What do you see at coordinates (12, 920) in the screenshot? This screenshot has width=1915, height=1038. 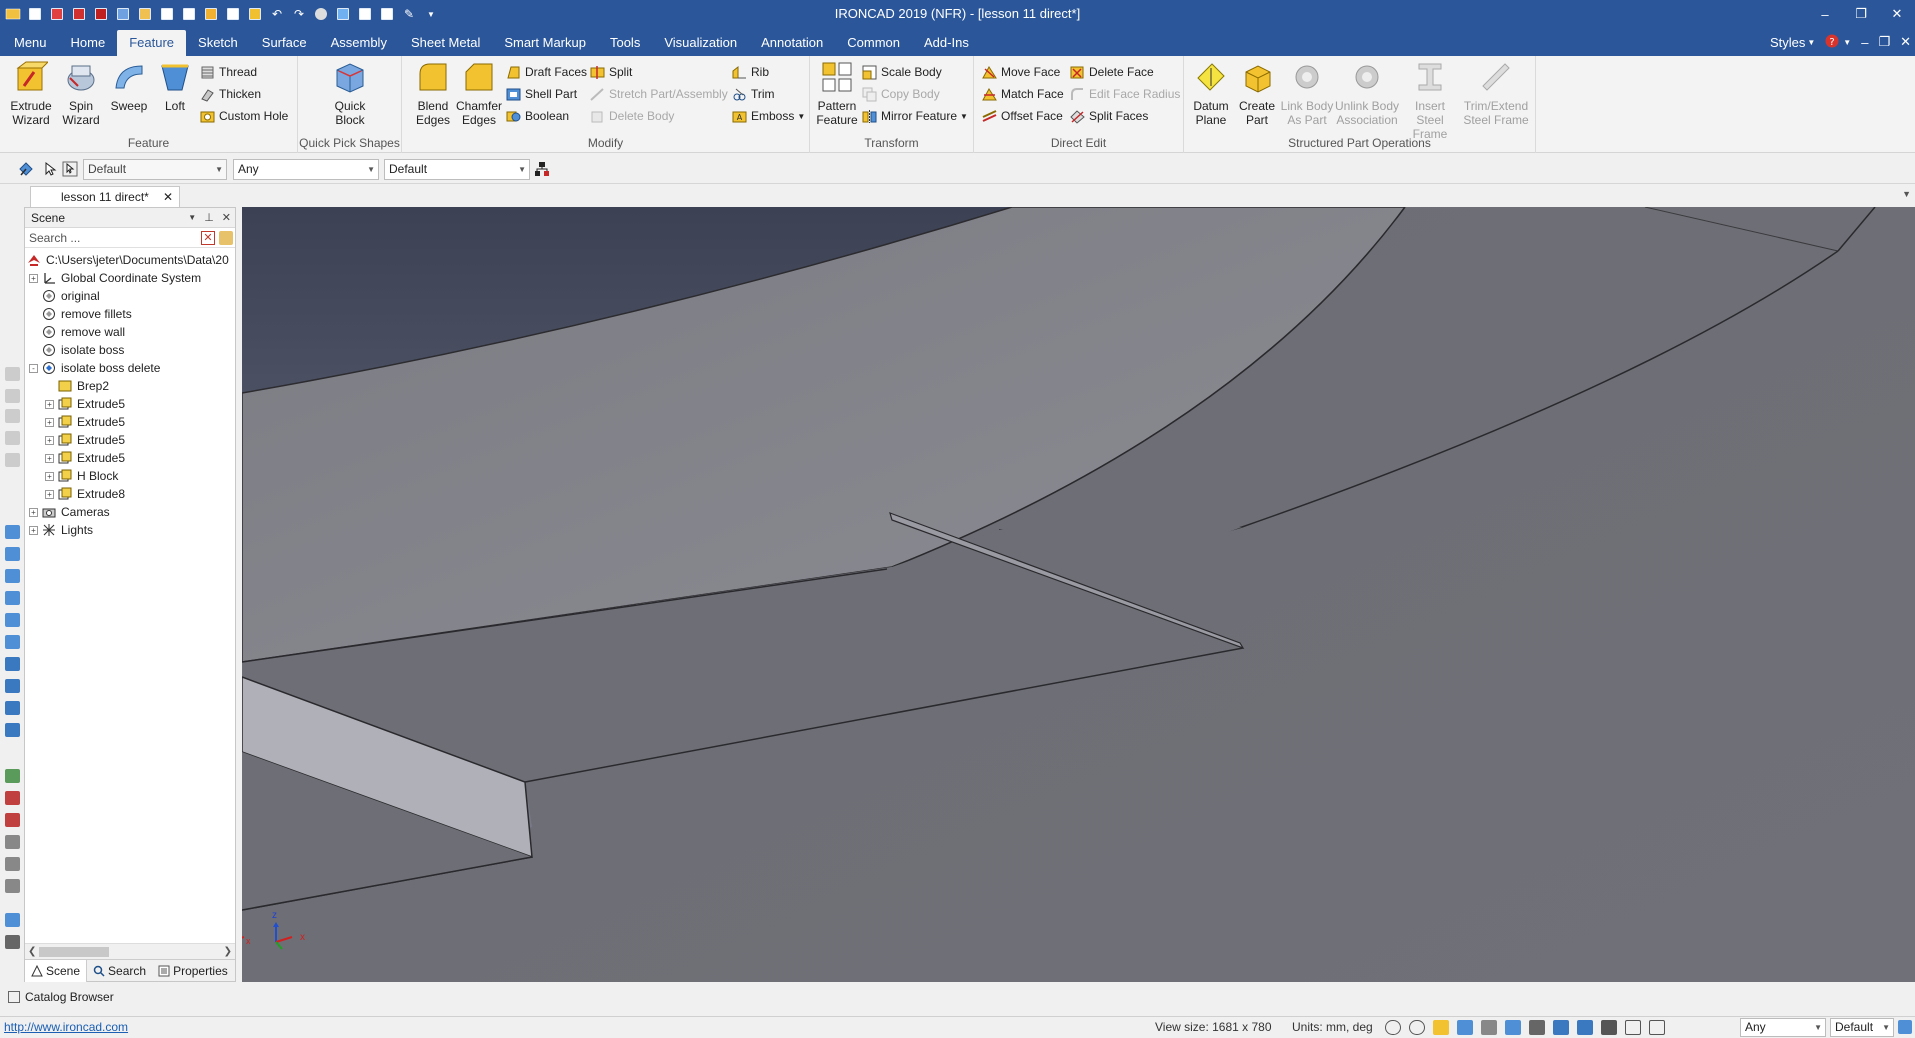 I see `link-icon` at bounding box center [12, 920].